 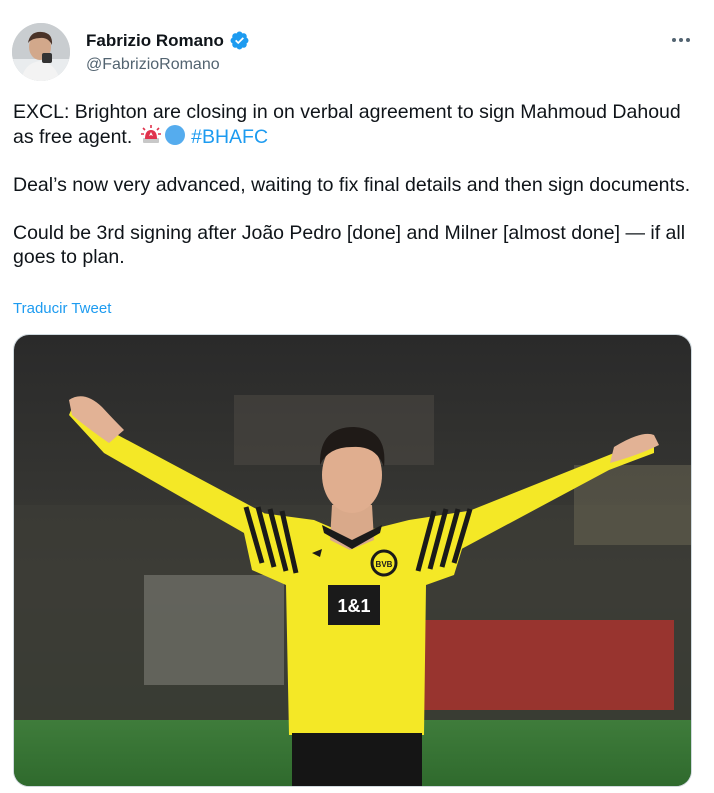 I want to click on author-display-name: Fabrizio Romano, so click(x=155, y=41).